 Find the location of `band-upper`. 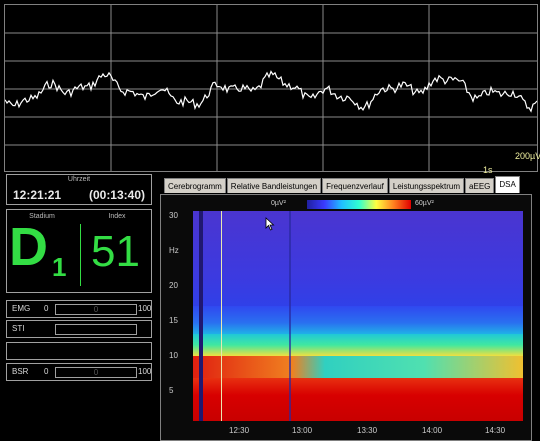

band-upper is located at coordinates (358, 320).